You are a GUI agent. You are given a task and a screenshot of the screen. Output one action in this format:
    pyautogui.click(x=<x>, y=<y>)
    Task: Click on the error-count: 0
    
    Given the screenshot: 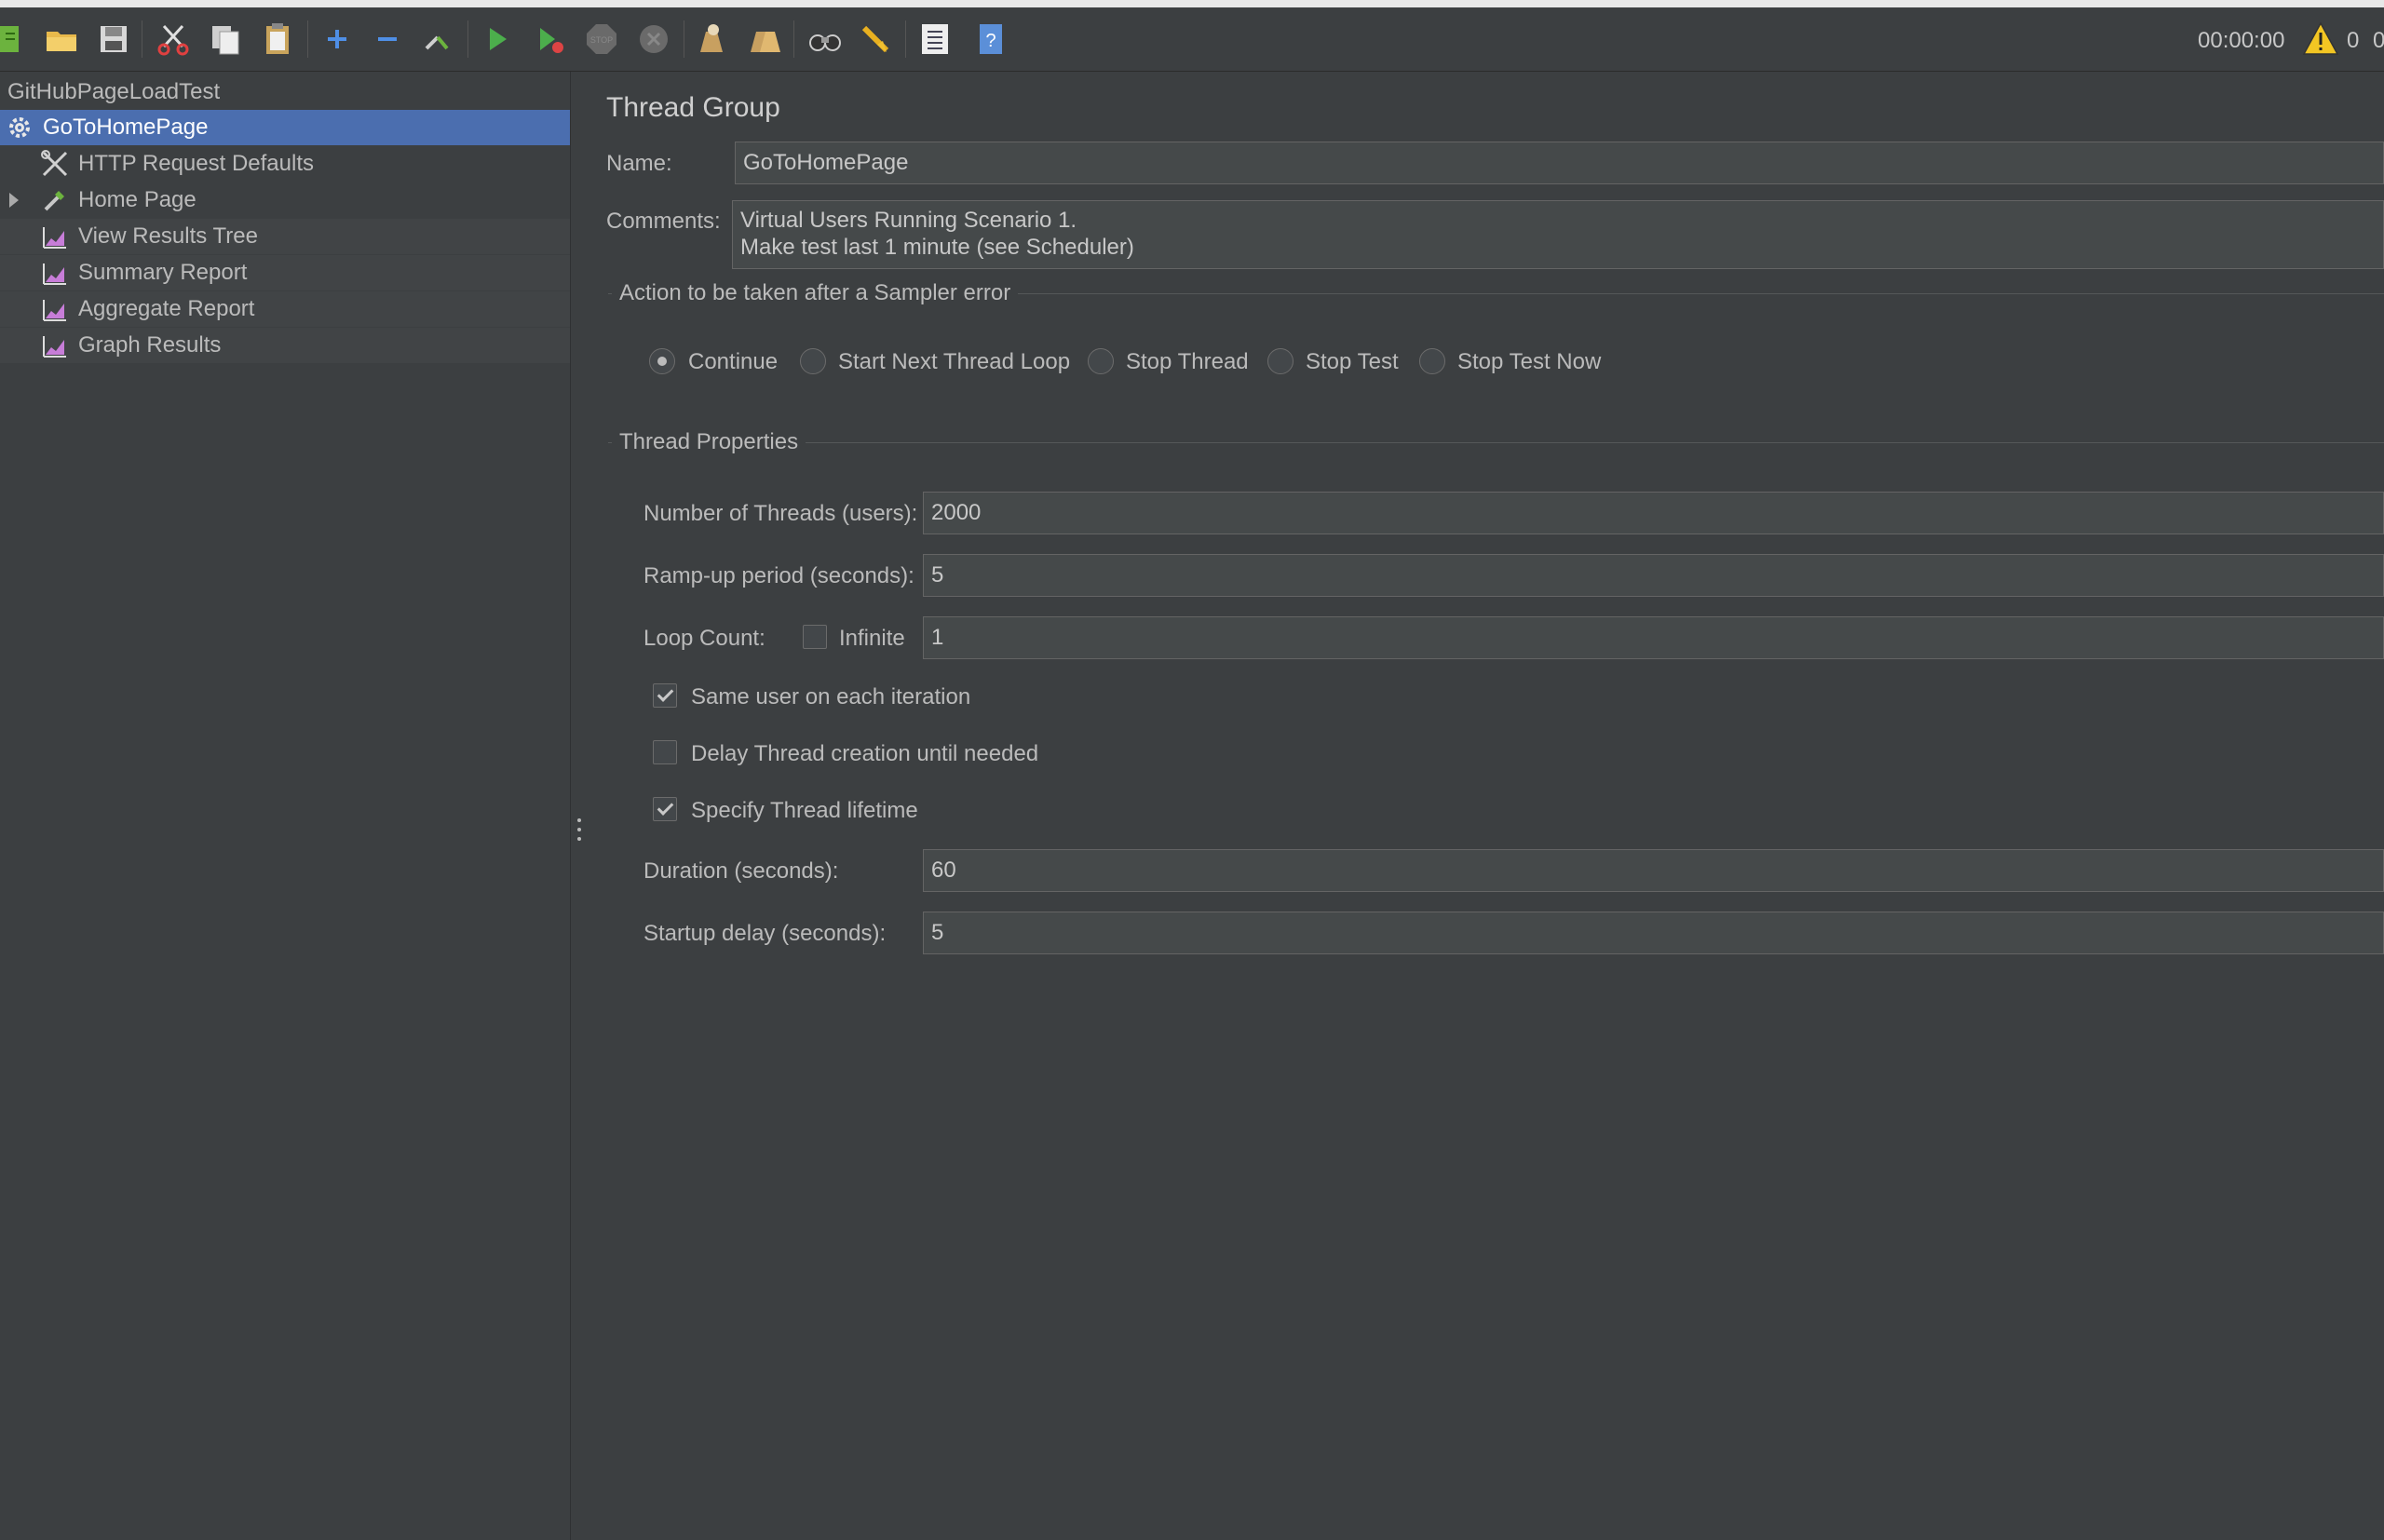 What is the action you would take?
    pyautogui.click(x=2378, y=41)
    